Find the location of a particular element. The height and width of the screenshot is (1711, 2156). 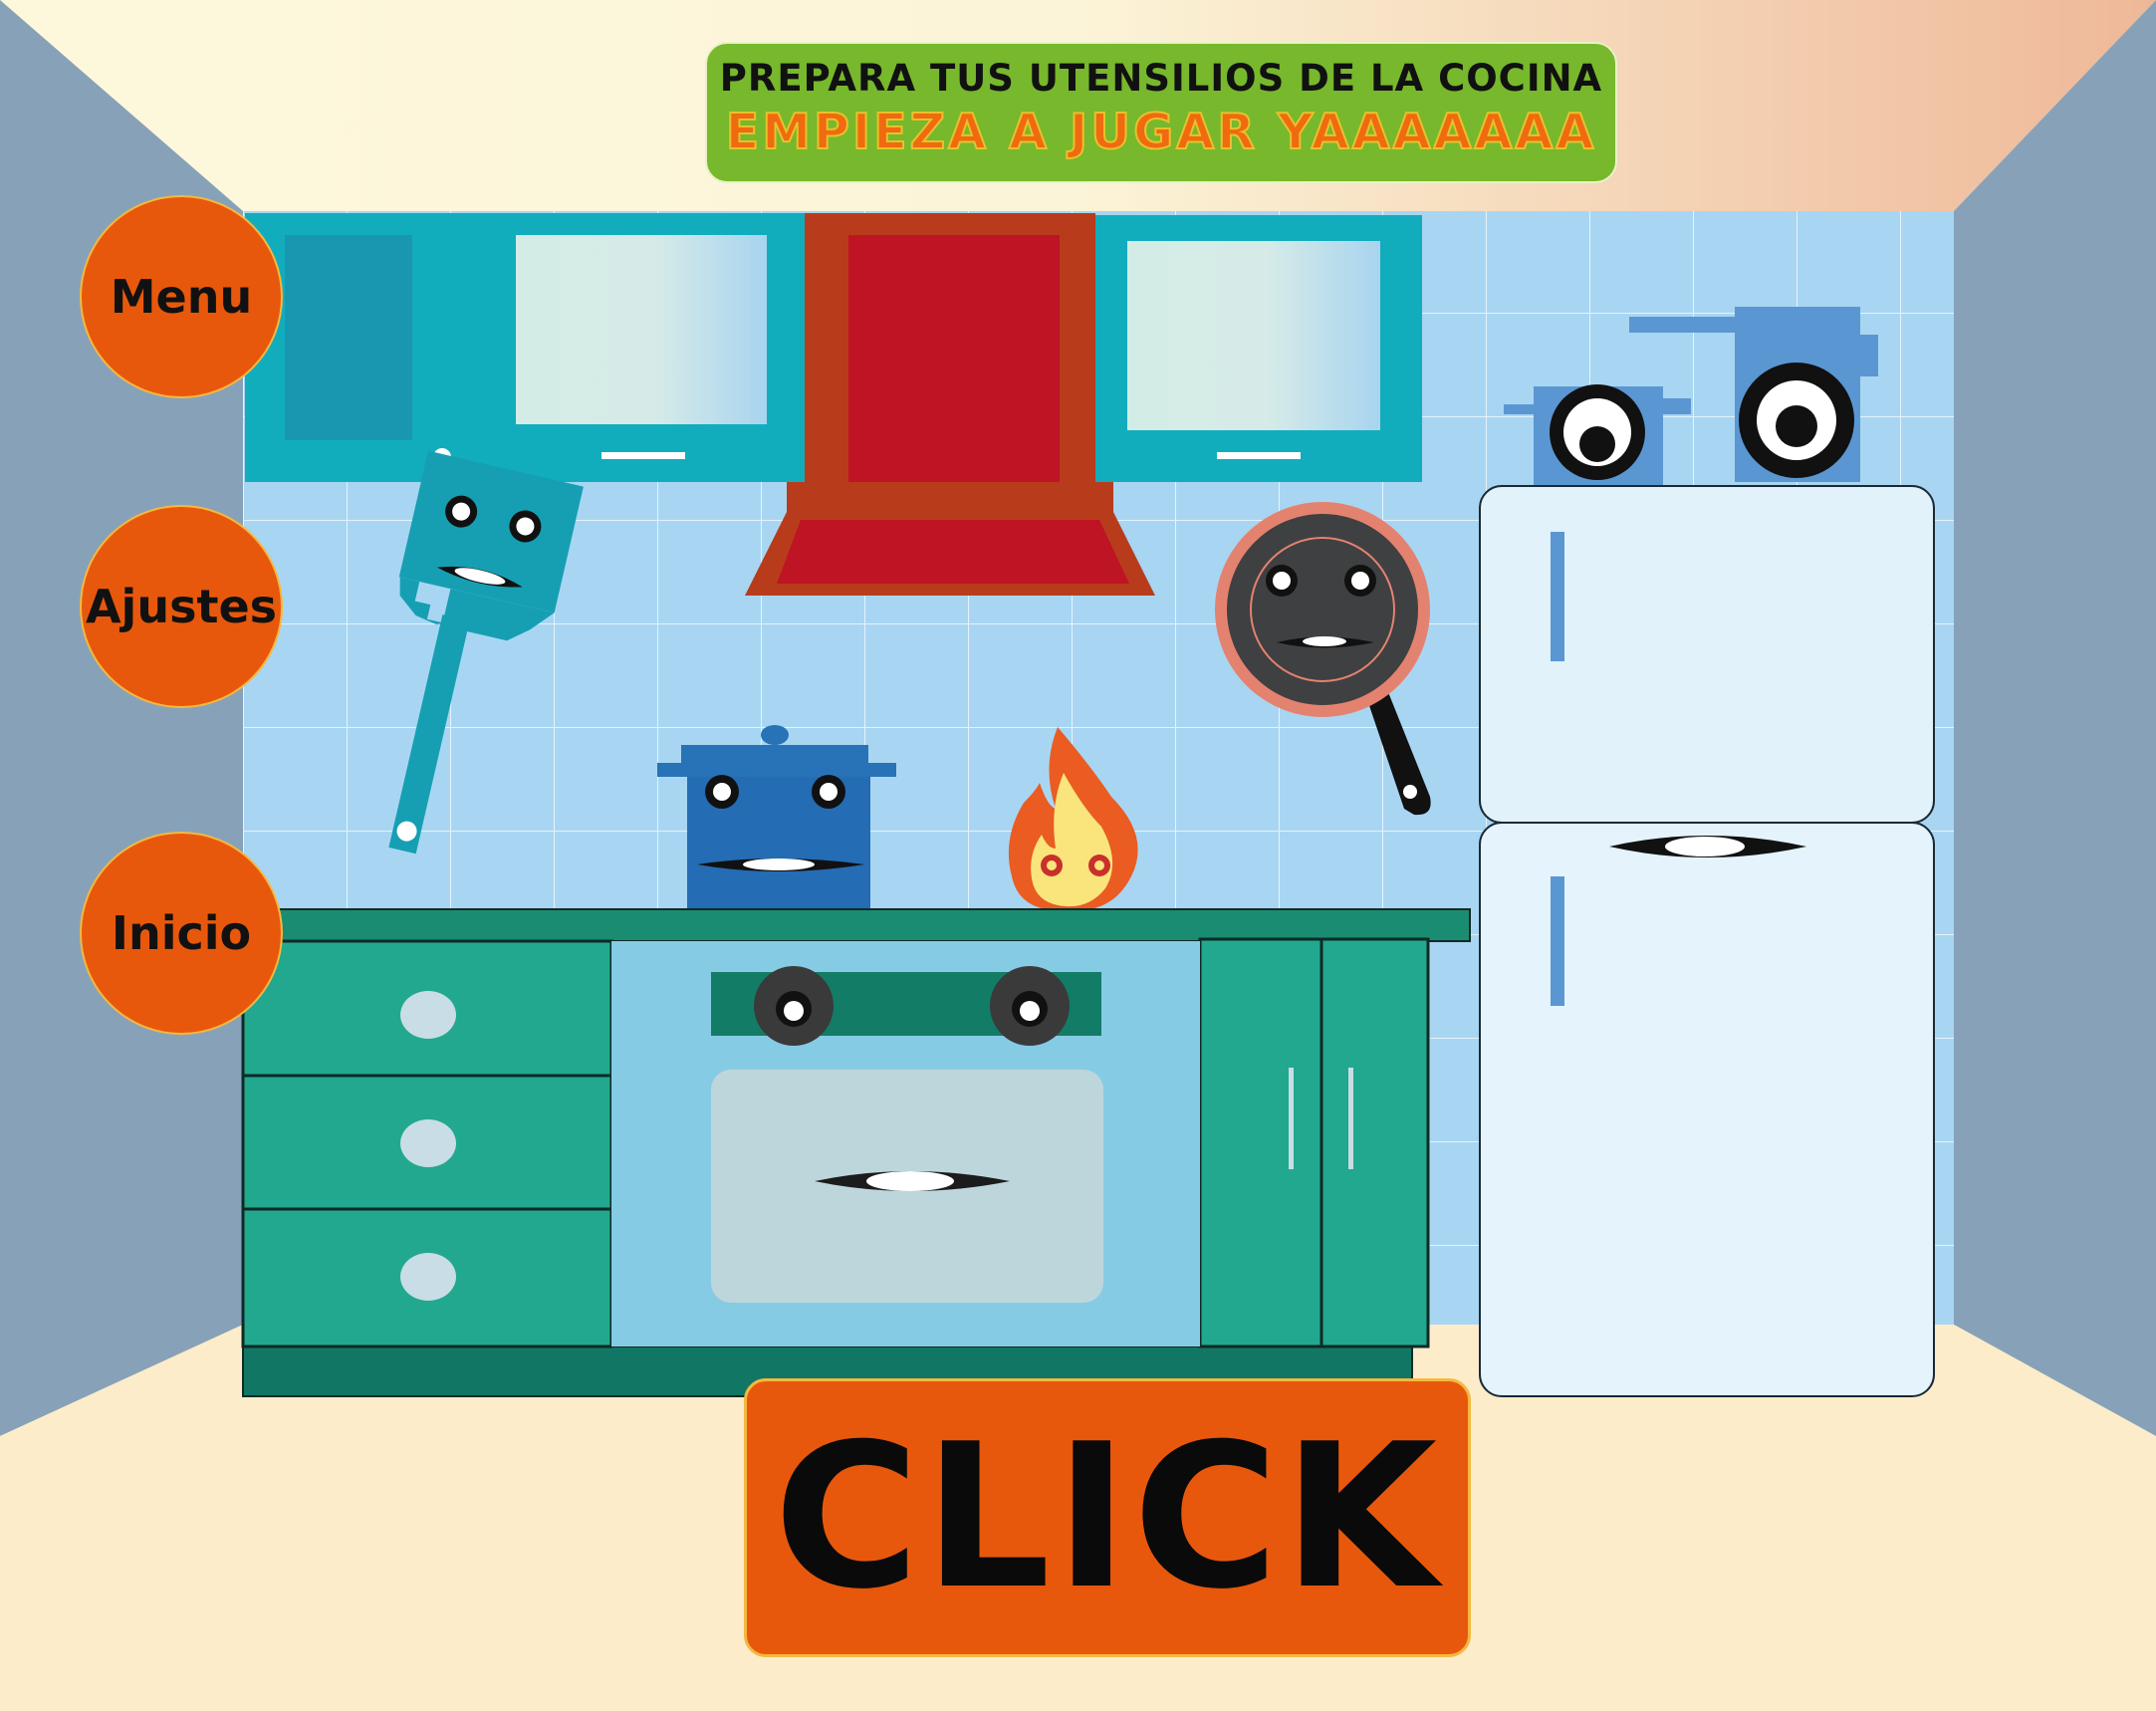

banner-subtitle: EMPIEZA A JUGAR YAAAAAAA is located at coordinates (1161, 132).